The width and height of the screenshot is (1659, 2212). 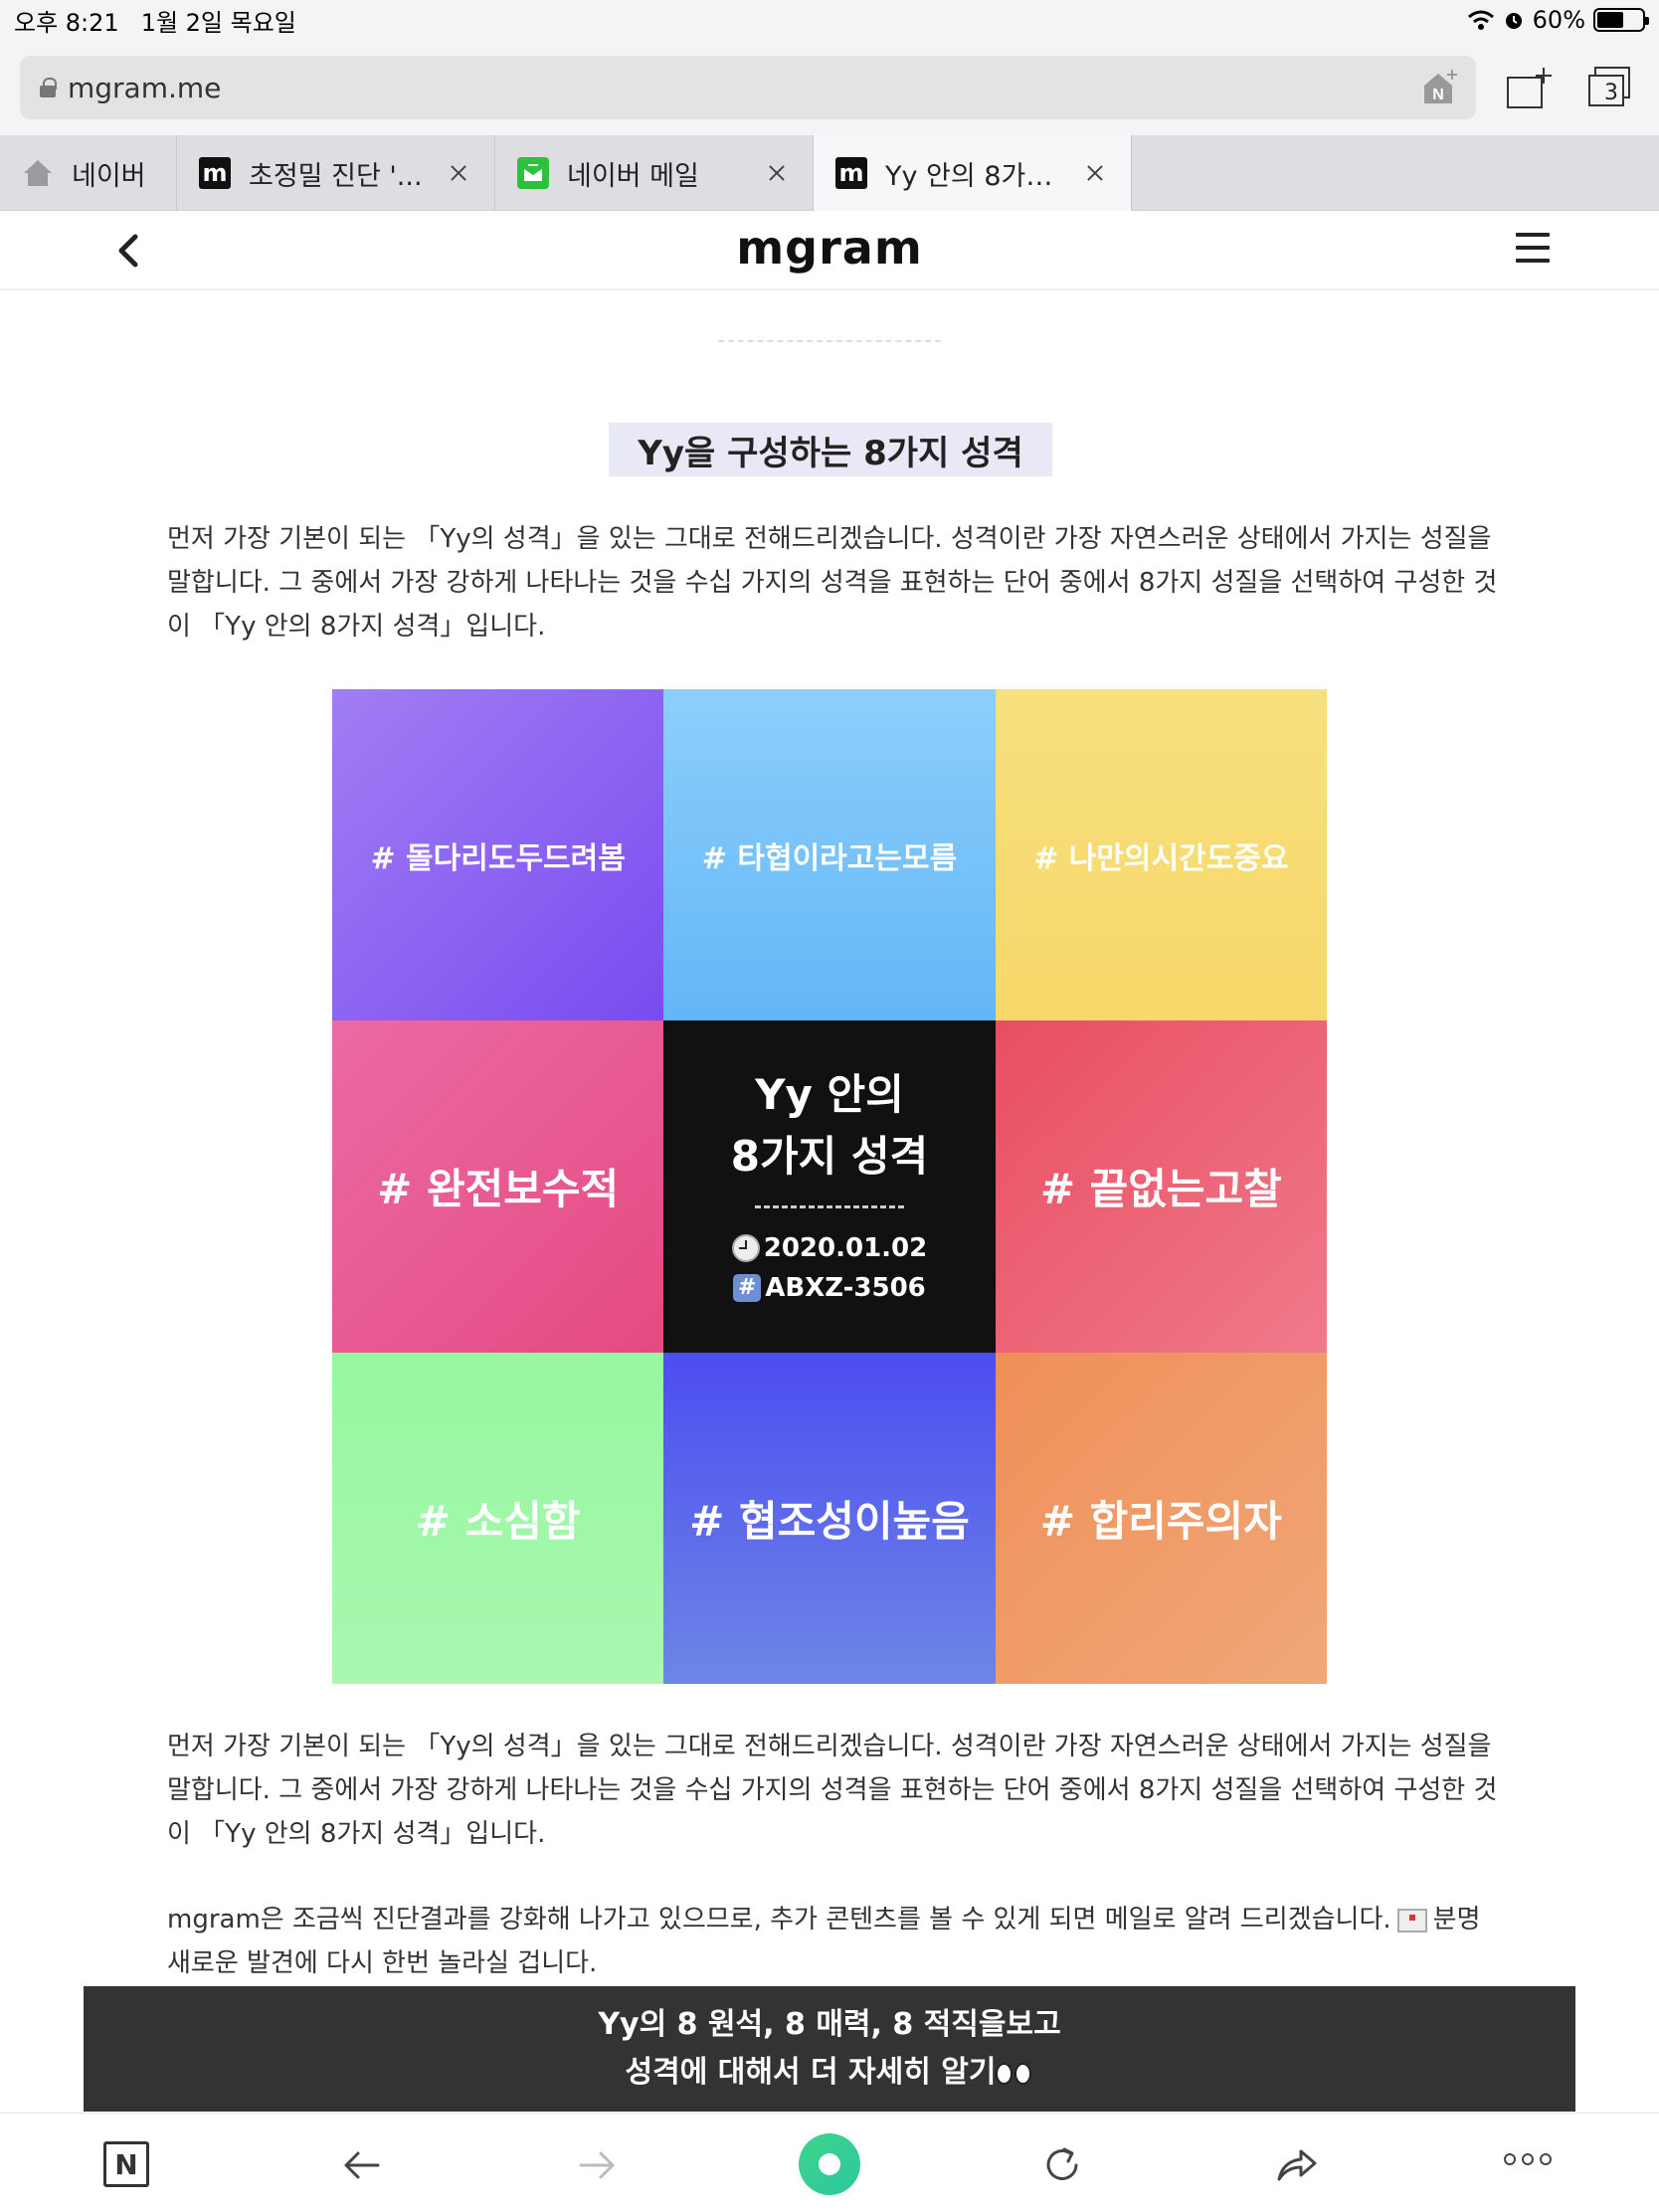 I want to click on center-title-line1: Yy 안의, so click(x=829, y=1095).